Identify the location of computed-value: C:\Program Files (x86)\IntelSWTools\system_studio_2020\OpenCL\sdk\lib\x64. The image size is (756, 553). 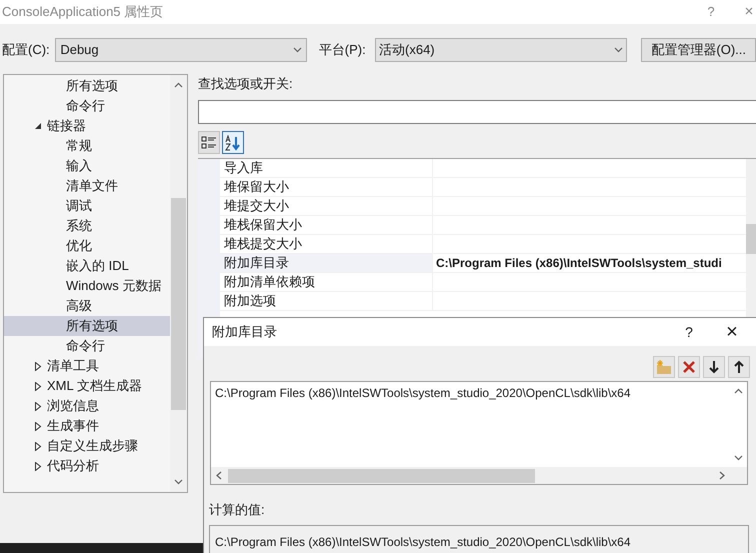
(423, 541).